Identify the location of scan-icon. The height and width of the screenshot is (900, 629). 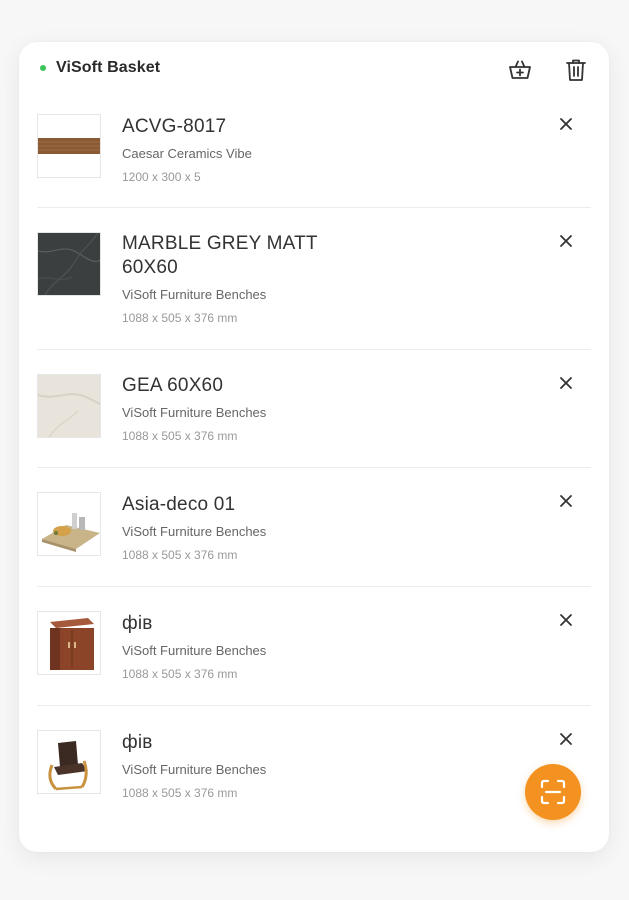
(553, 792).